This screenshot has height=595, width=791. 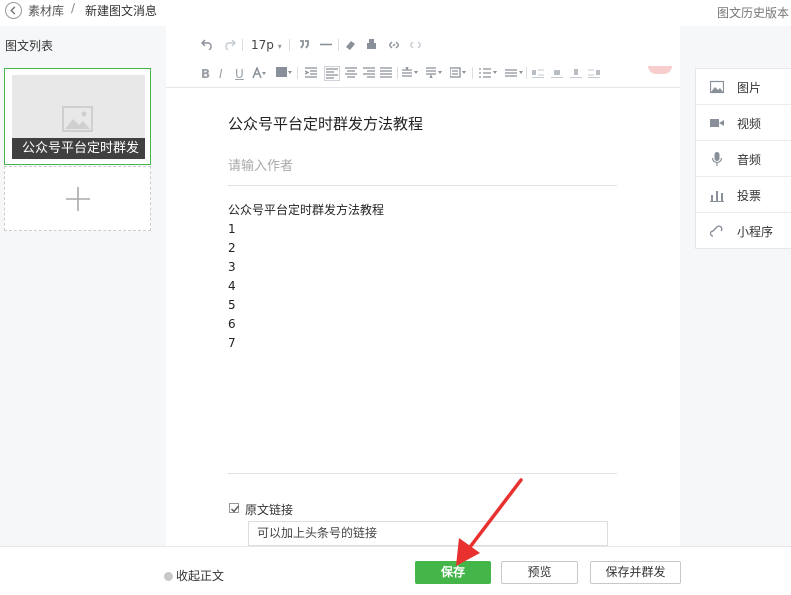 I want to click on back-button, so click(x=13, y=10).